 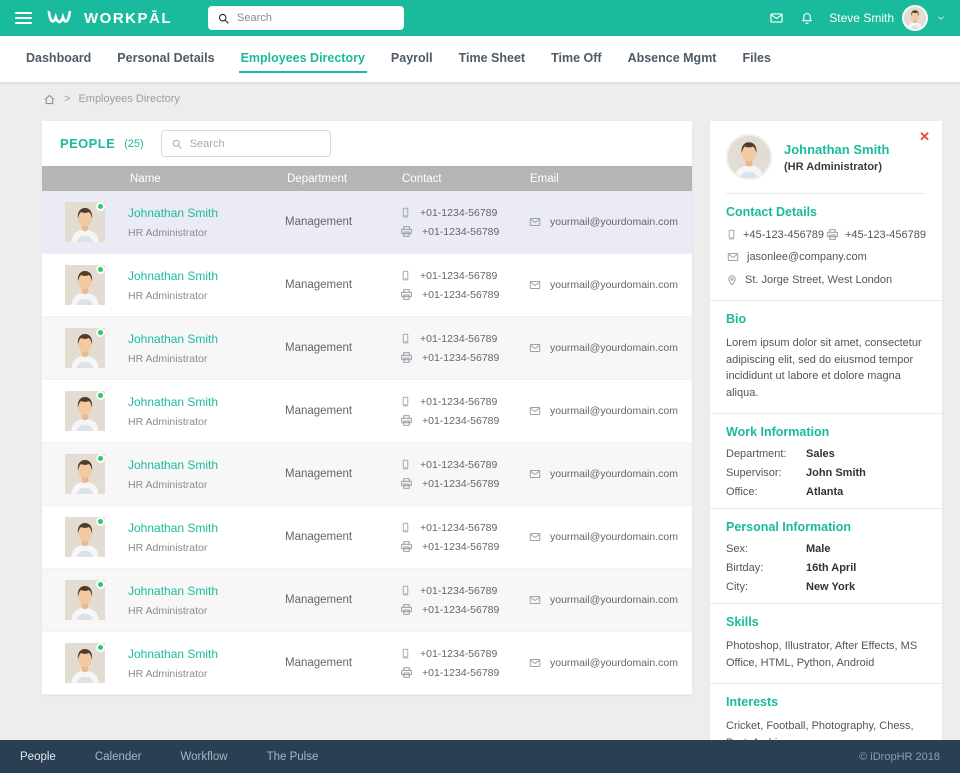 I want to click on user-menu: Steve Smith, so click(x=887, y=18).